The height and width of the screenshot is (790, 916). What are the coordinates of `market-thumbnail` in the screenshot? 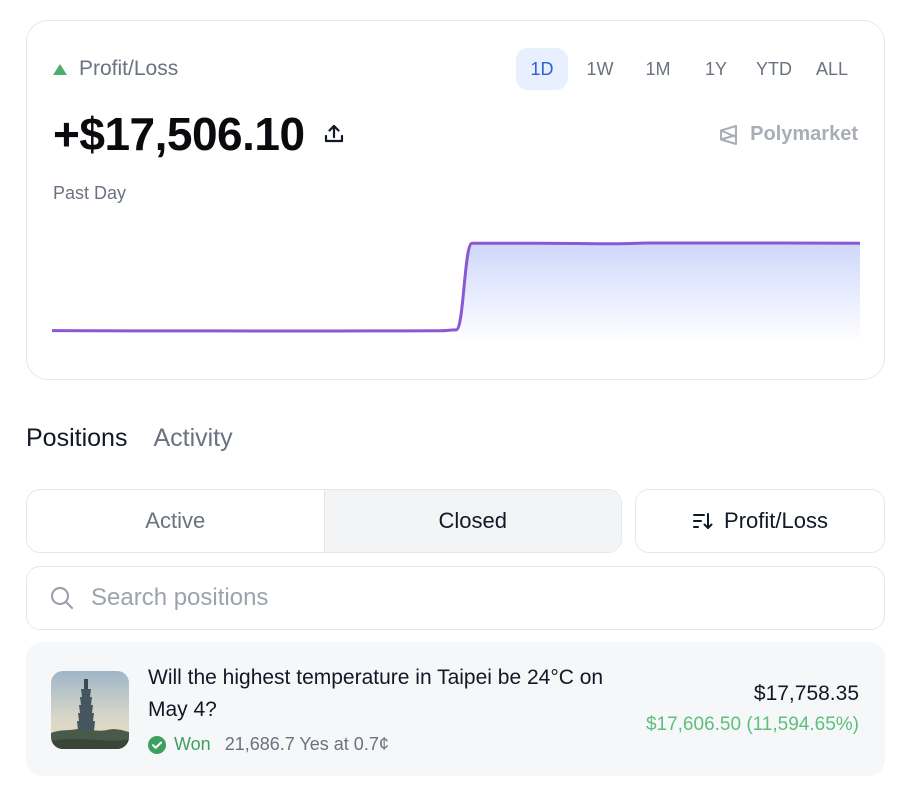 It's located at (90, 710).